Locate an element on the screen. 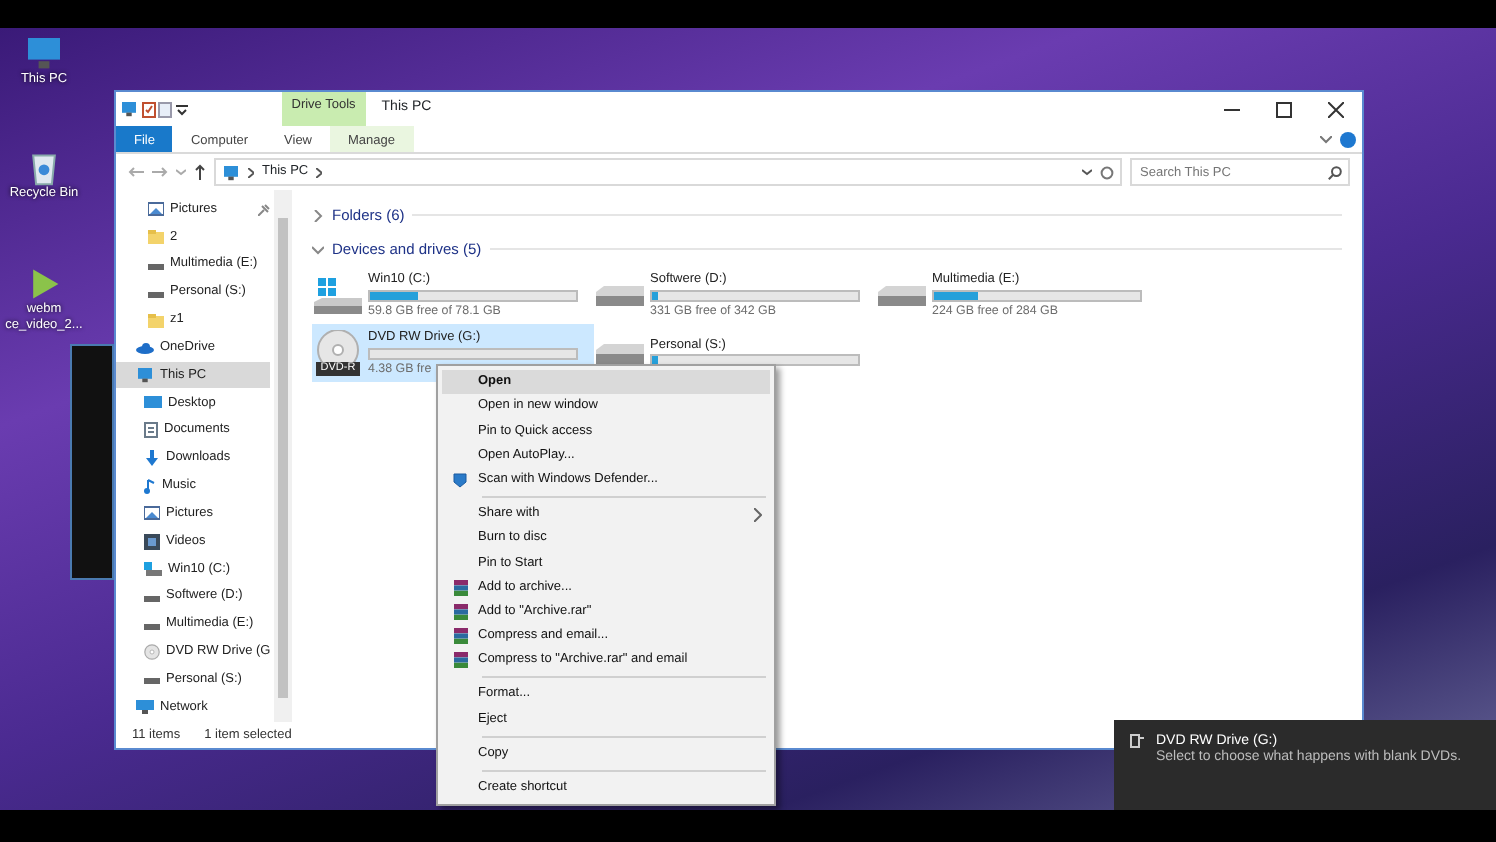  document-icon is located at coordinates (151, 430).